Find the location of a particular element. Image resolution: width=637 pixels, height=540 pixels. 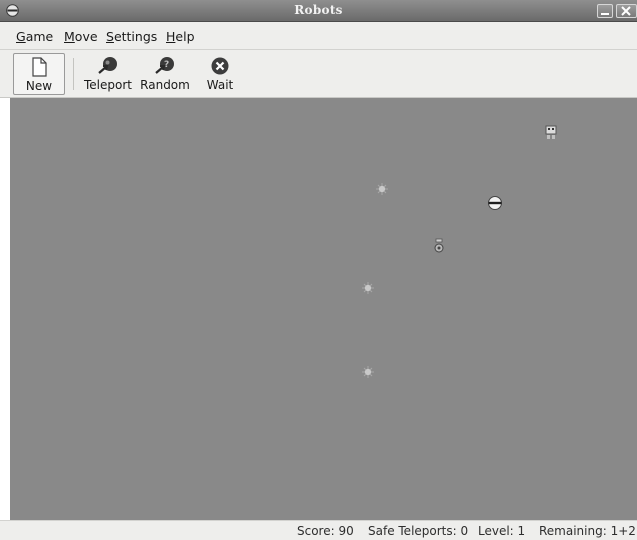

wait-button: Wait is located at coordinates (220, 74).